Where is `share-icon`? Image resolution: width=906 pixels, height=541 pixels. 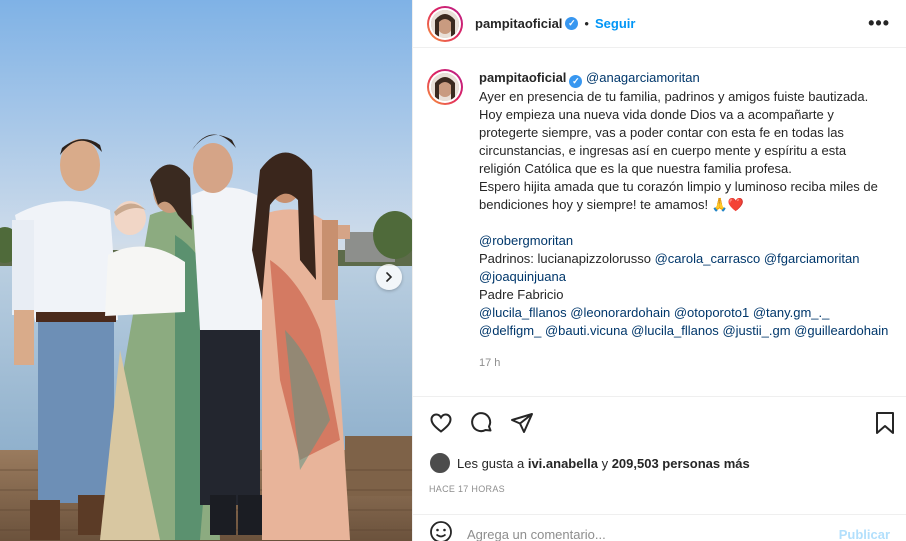 share-icon is located at coordinates (522, 425).